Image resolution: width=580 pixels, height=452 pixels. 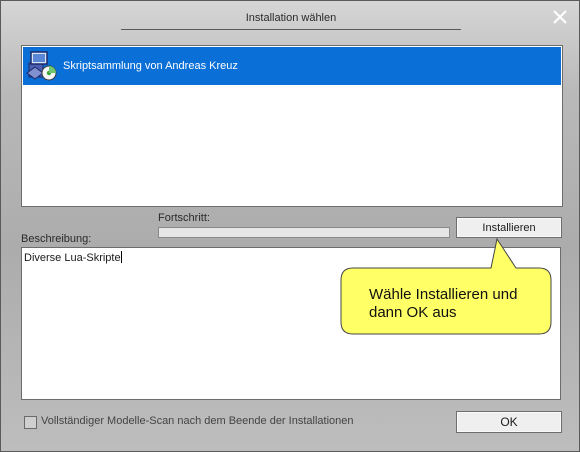 I want to click on close-x-icon, so click(x=560, y=17).